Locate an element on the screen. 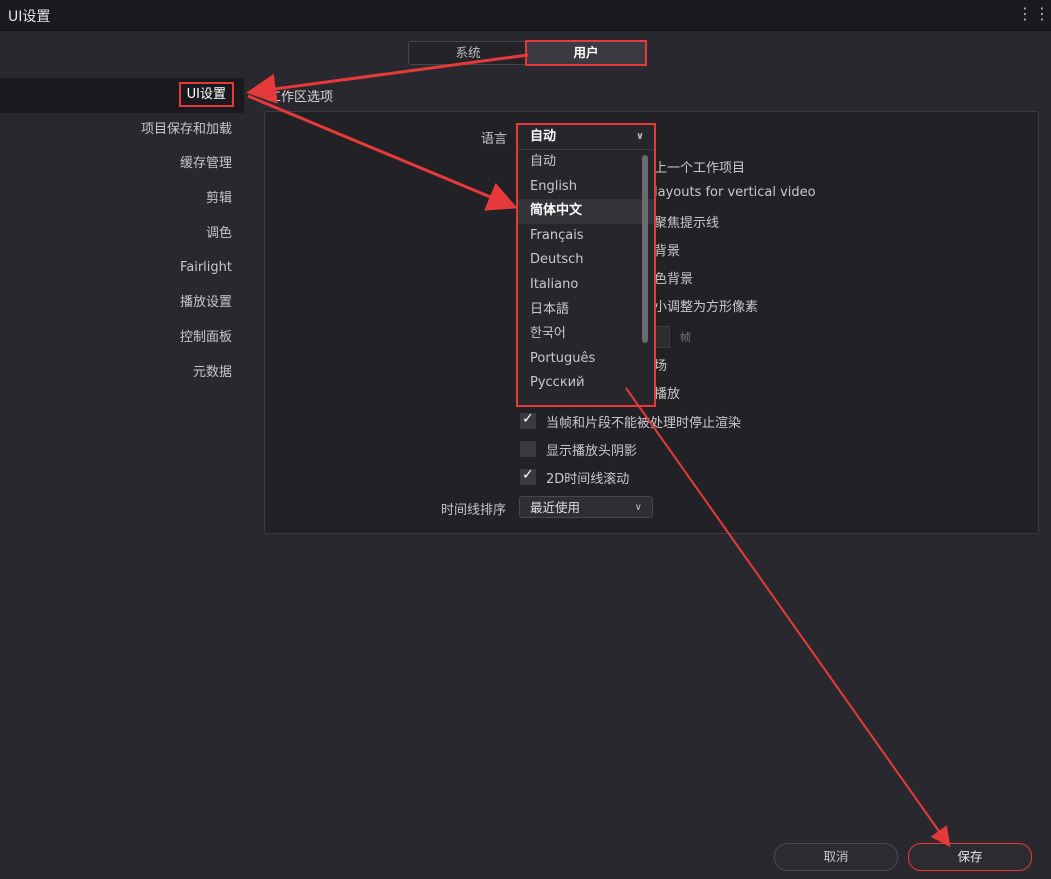 This screenshot has width=1051, height=879. playhead-shadow-checkbox is located at coordinates (528, 449).